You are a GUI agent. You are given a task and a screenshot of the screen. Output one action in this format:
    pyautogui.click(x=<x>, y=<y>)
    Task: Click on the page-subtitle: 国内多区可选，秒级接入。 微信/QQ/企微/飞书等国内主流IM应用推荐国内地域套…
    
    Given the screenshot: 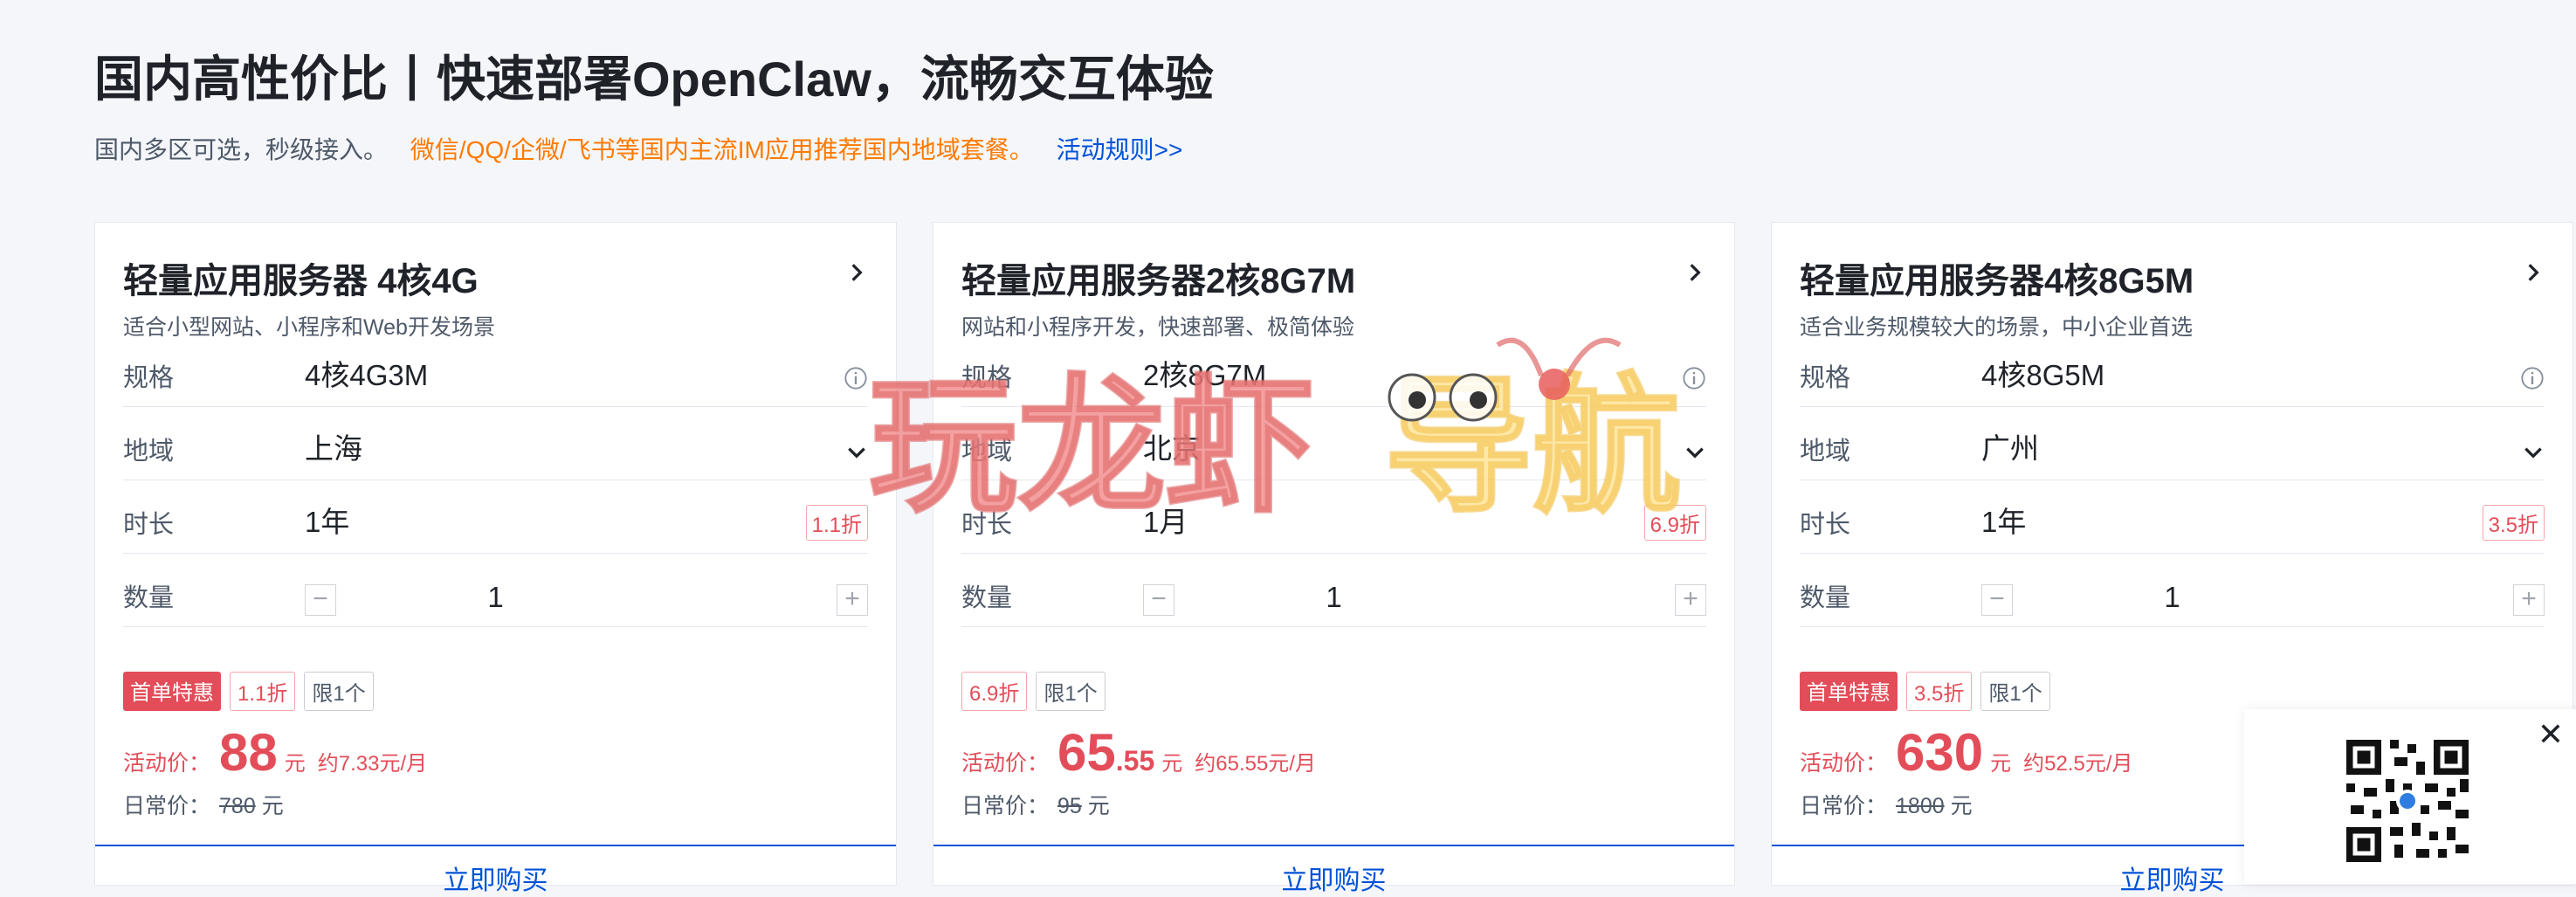 What is the action you would take?
    pyautogui.click(x=638, y=148)
    